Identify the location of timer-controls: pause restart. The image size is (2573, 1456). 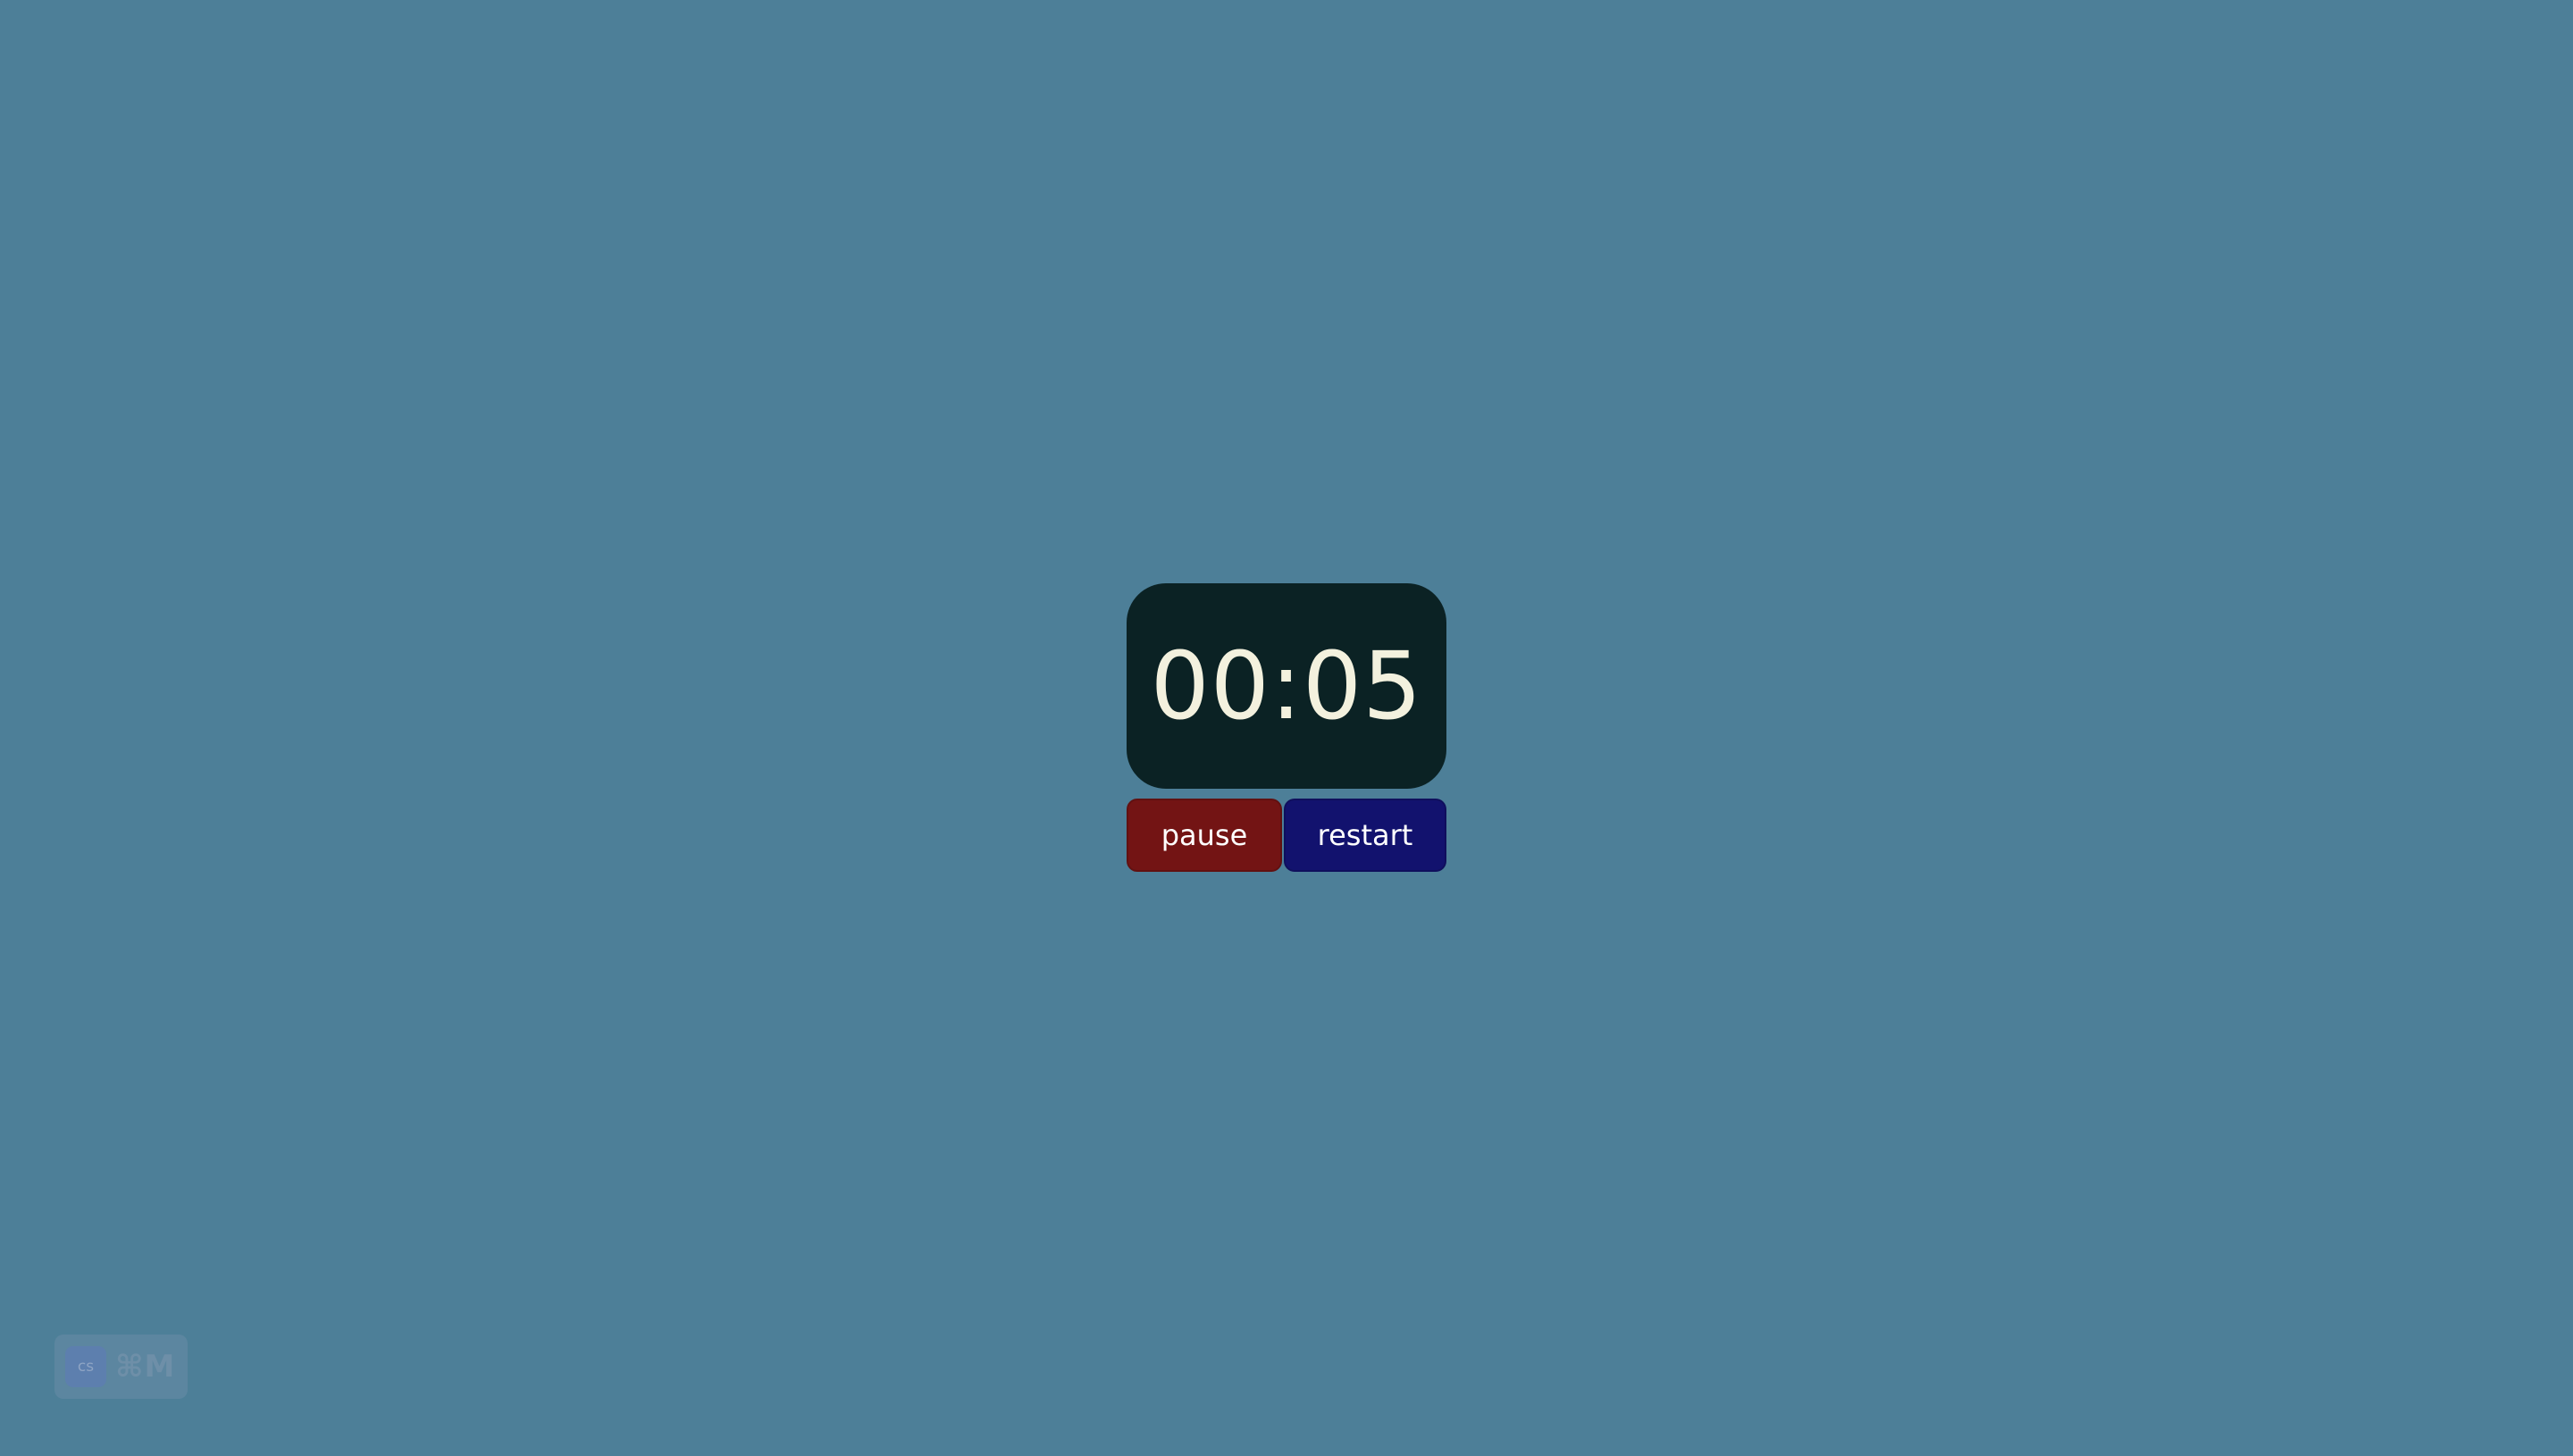
(1286, 835).